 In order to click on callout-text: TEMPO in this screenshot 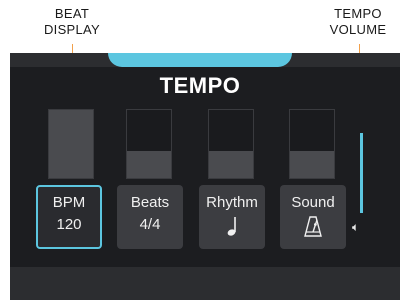, I will do `click(358, 13)`.